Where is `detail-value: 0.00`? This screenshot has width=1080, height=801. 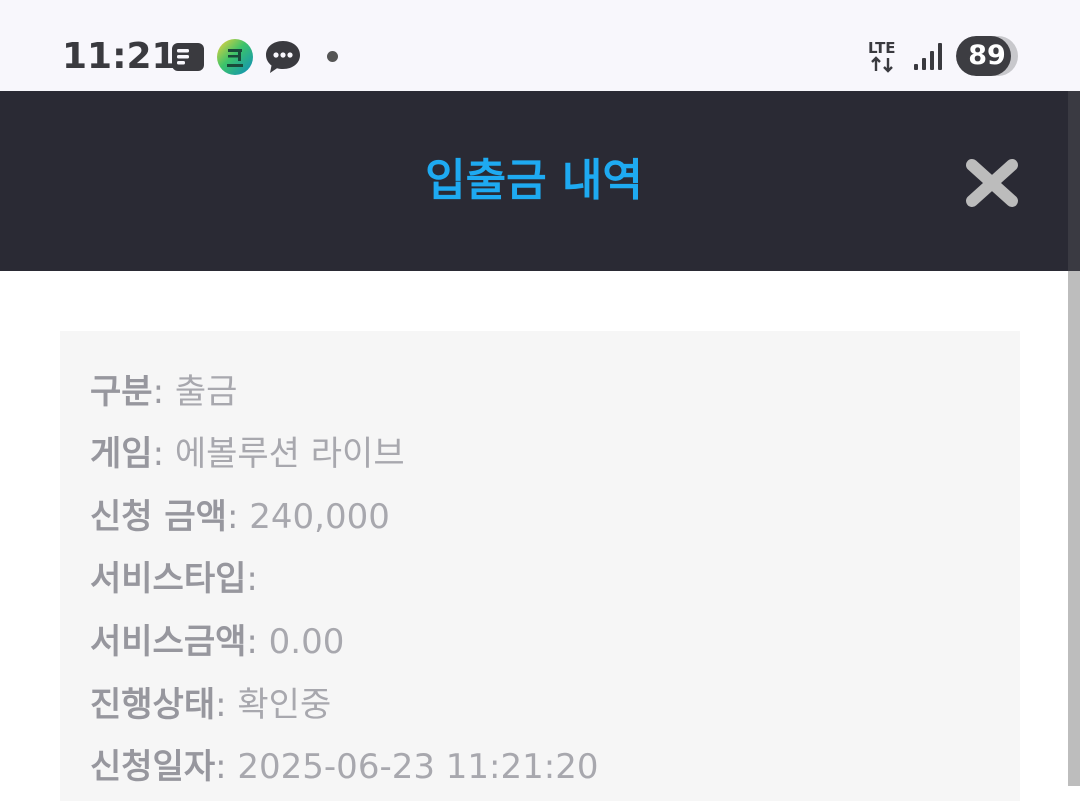 detail-value: 0.00 is located at coordinates (306, 642).